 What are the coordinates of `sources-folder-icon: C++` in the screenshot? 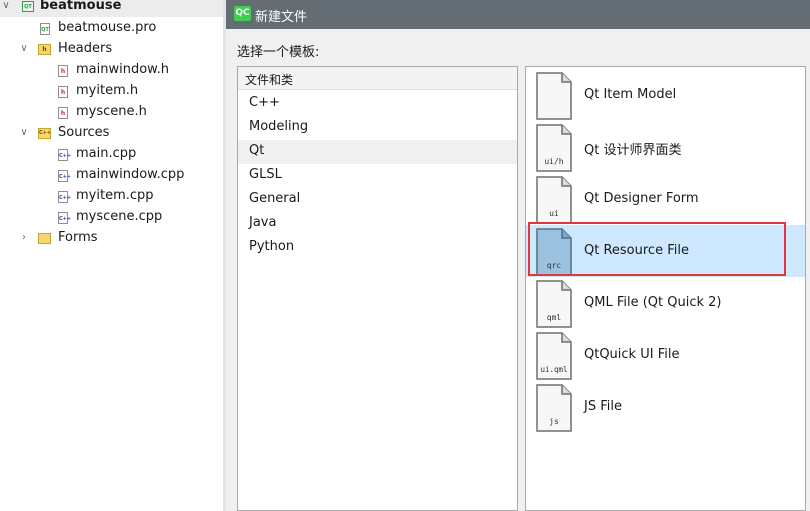 It's located at (44, 133).